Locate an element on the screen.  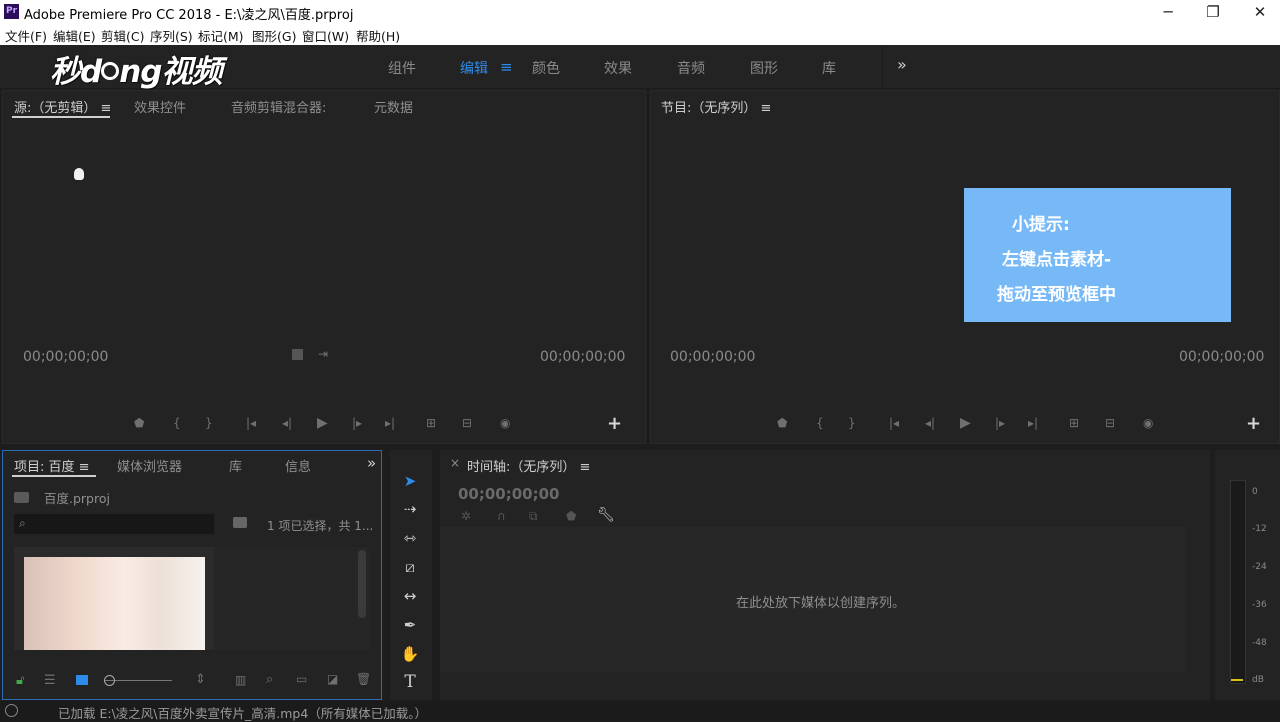
play-icon: ▶ is located at coordinates (322, 423).